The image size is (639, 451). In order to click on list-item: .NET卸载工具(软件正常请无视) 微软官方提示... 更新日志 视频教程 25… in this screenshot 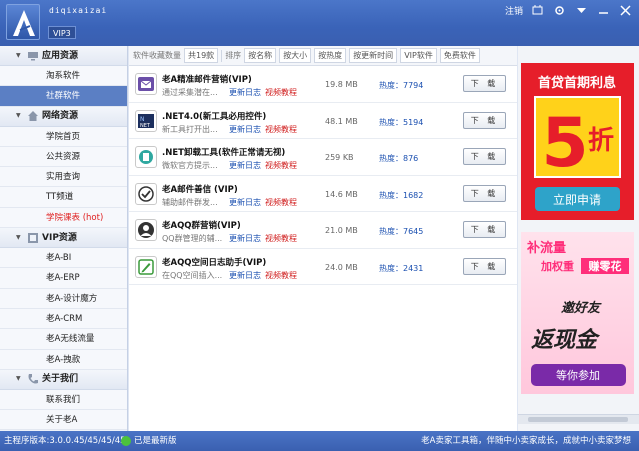, I will do `click(323, 157)`.